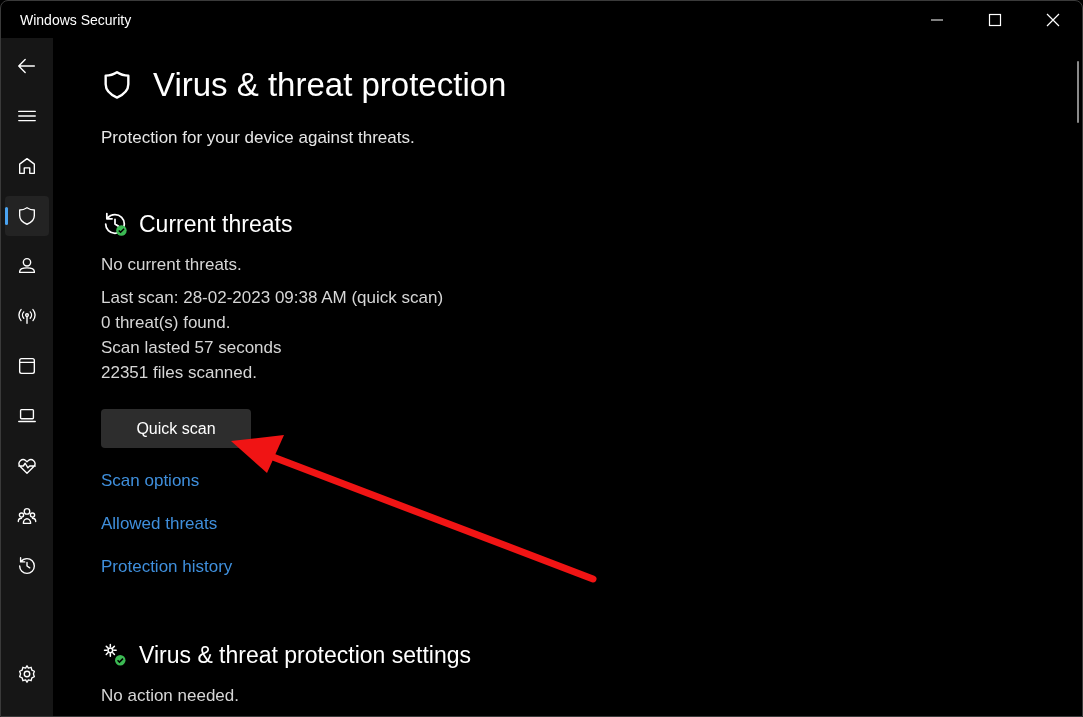 This screenshot has width=1083, height=717. Describe the element at coordinates (76, 19) in the screenshot. I see `window-title: Windows Security` at that location.